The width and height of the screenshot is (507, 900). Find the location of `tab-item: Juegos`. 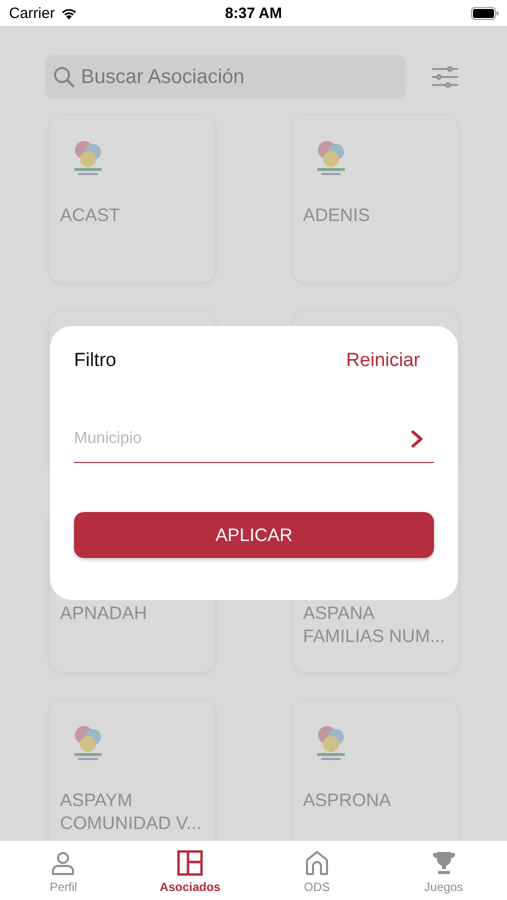

tab-item: Juegos is located at coordinates (443, 870).